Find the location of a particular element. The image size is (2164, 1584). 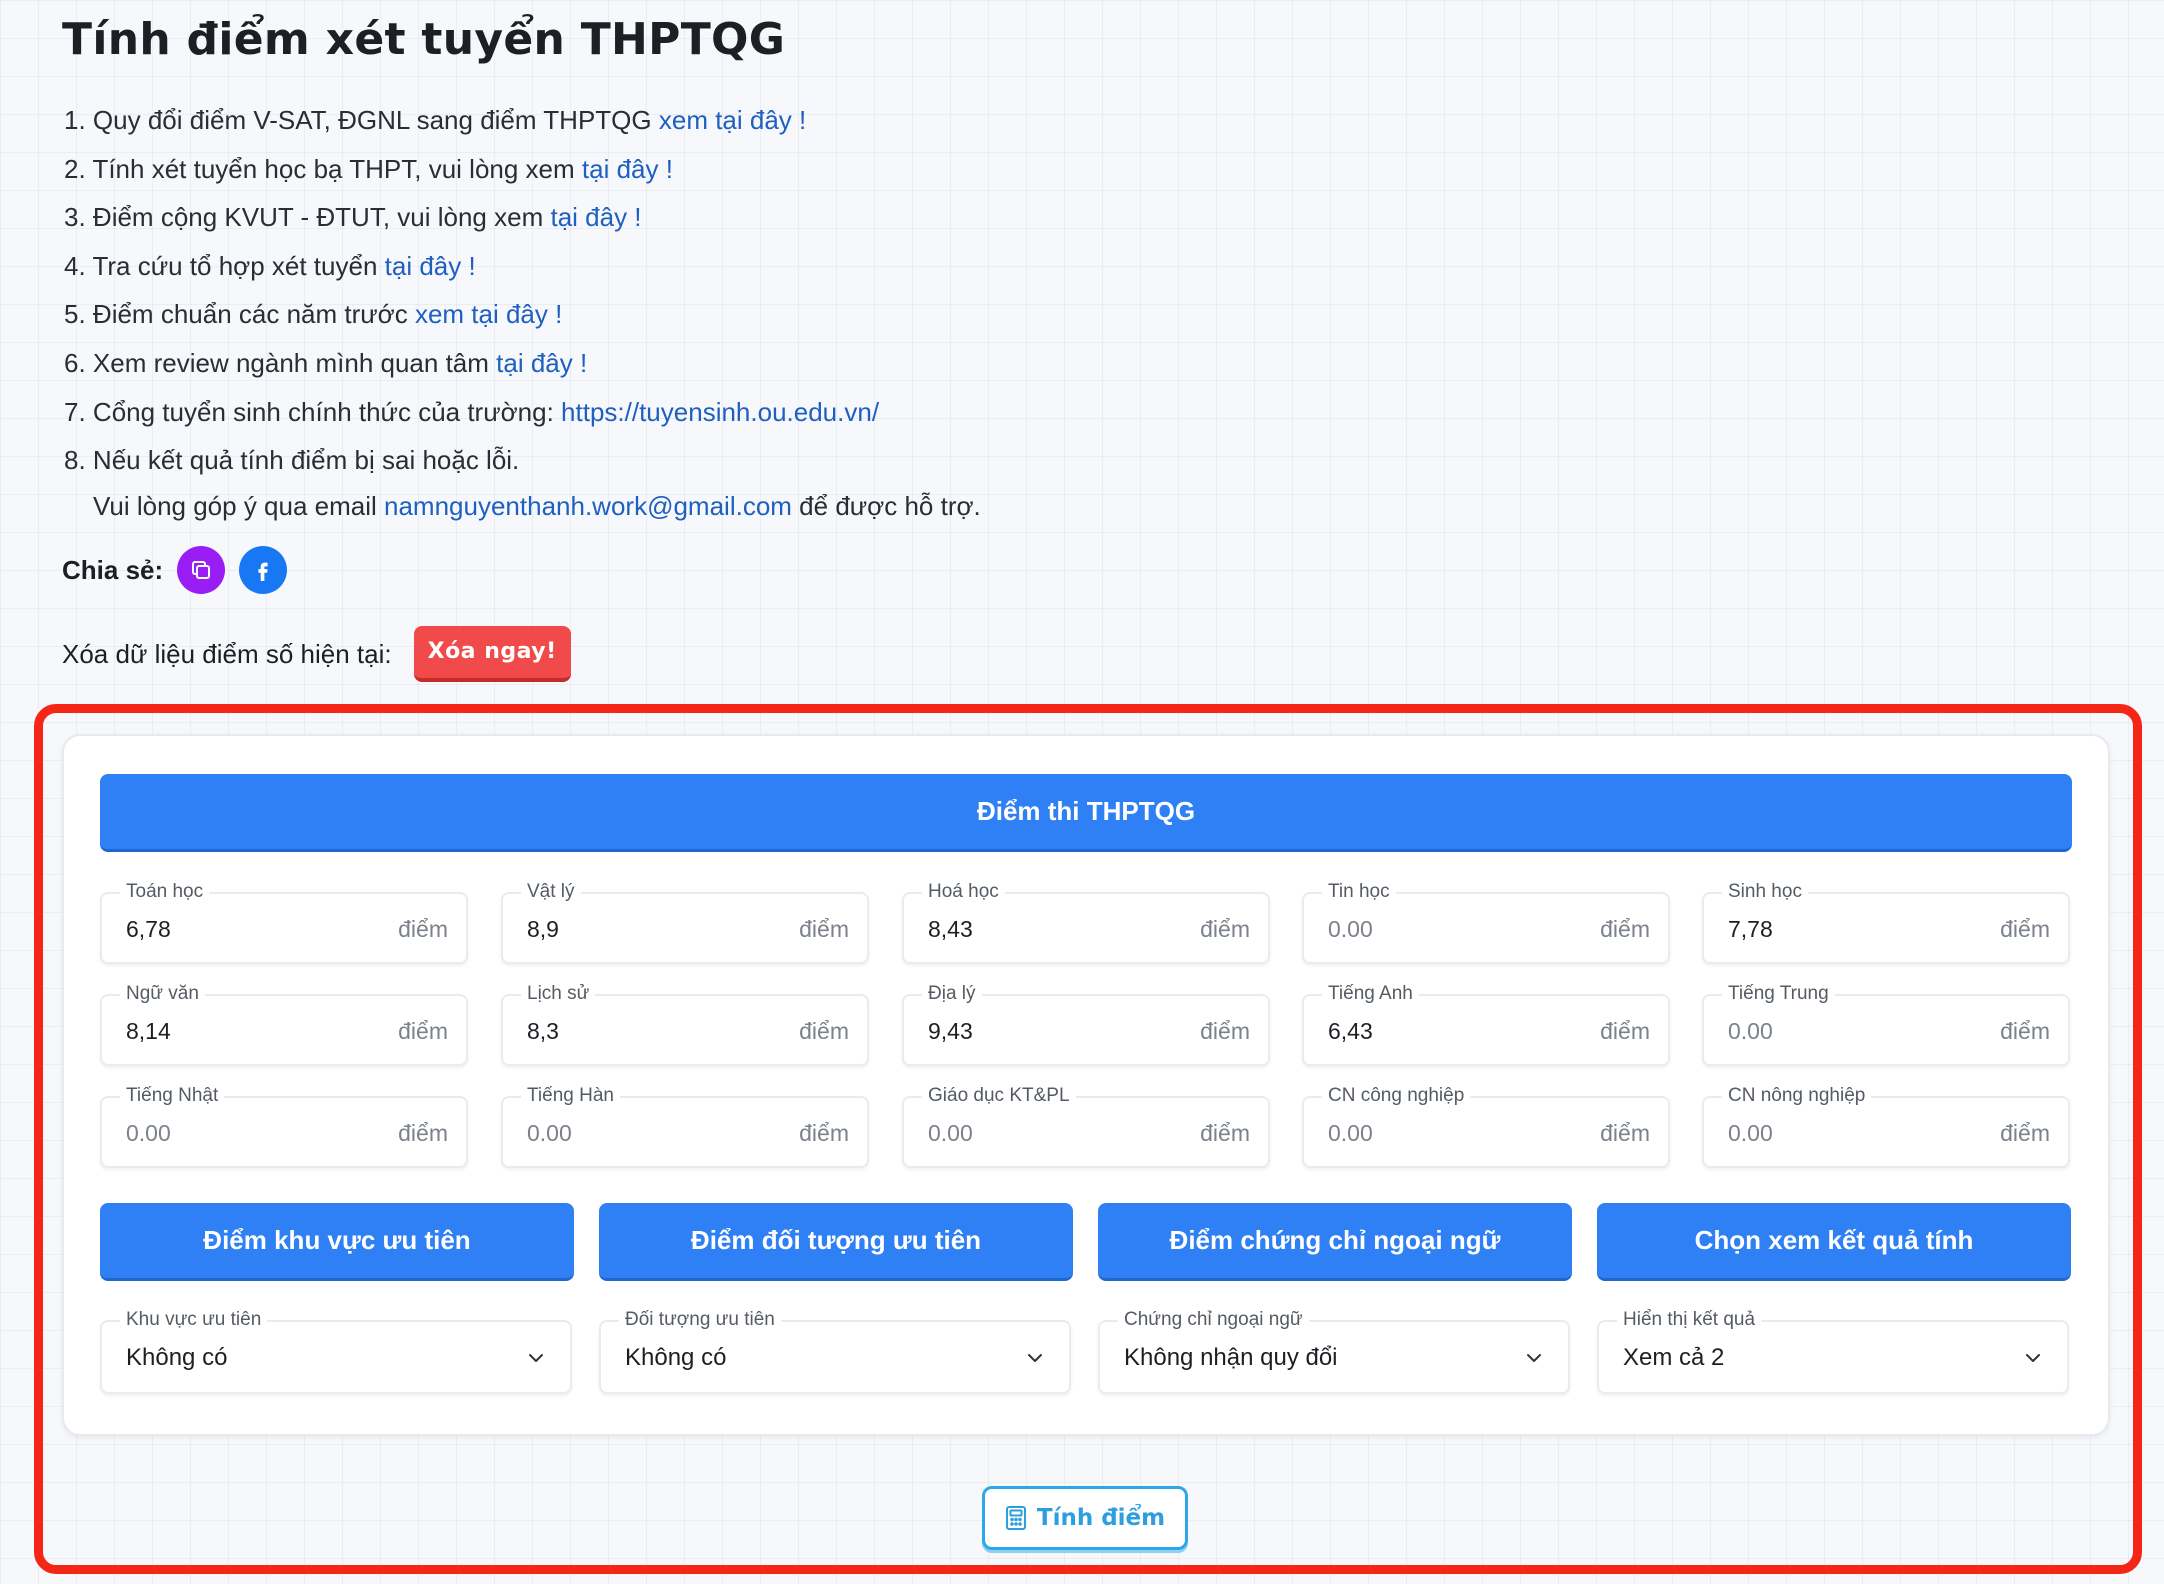

copy-link-button is located at coordinates (201, 570).